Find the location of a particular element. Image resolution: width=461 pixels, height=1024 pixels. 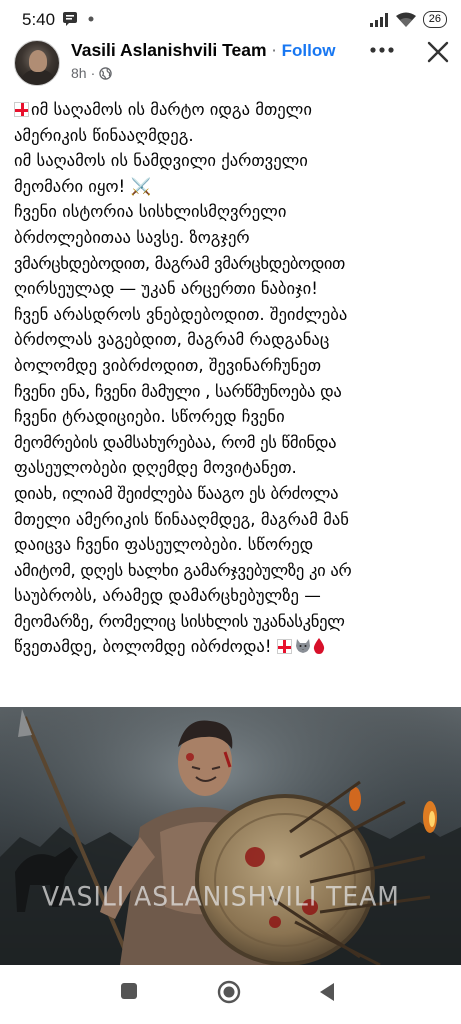

avatar-face-shape is located at coordinates (38, 61).